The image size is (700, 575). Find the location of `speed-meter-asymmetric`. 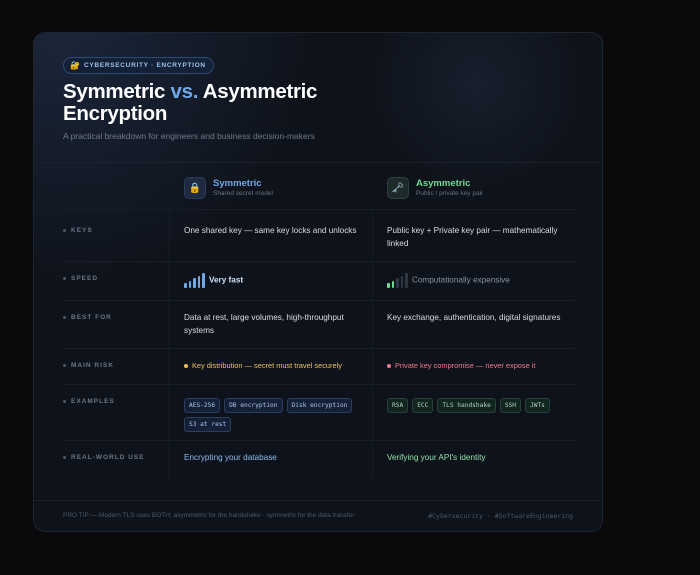

speed-meter-asymmetric is located at coordinates (397, 280).